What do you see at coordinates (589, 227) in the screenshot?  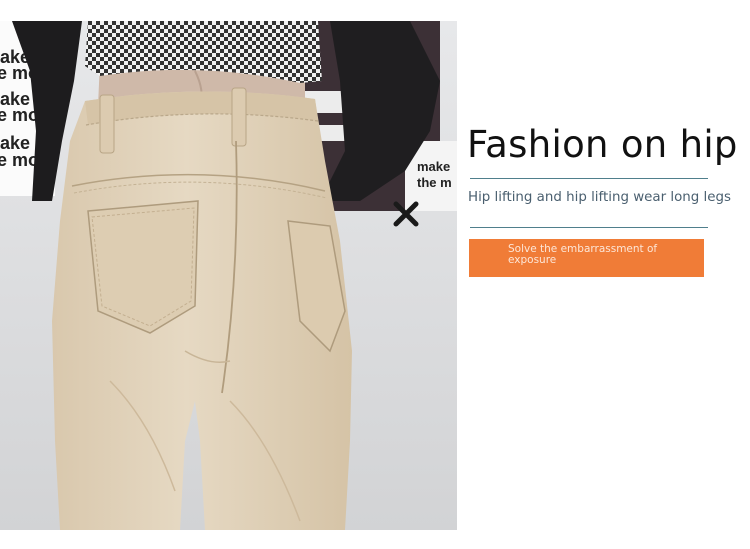 I see `divider-bottom` at bounding box center [589, 227].